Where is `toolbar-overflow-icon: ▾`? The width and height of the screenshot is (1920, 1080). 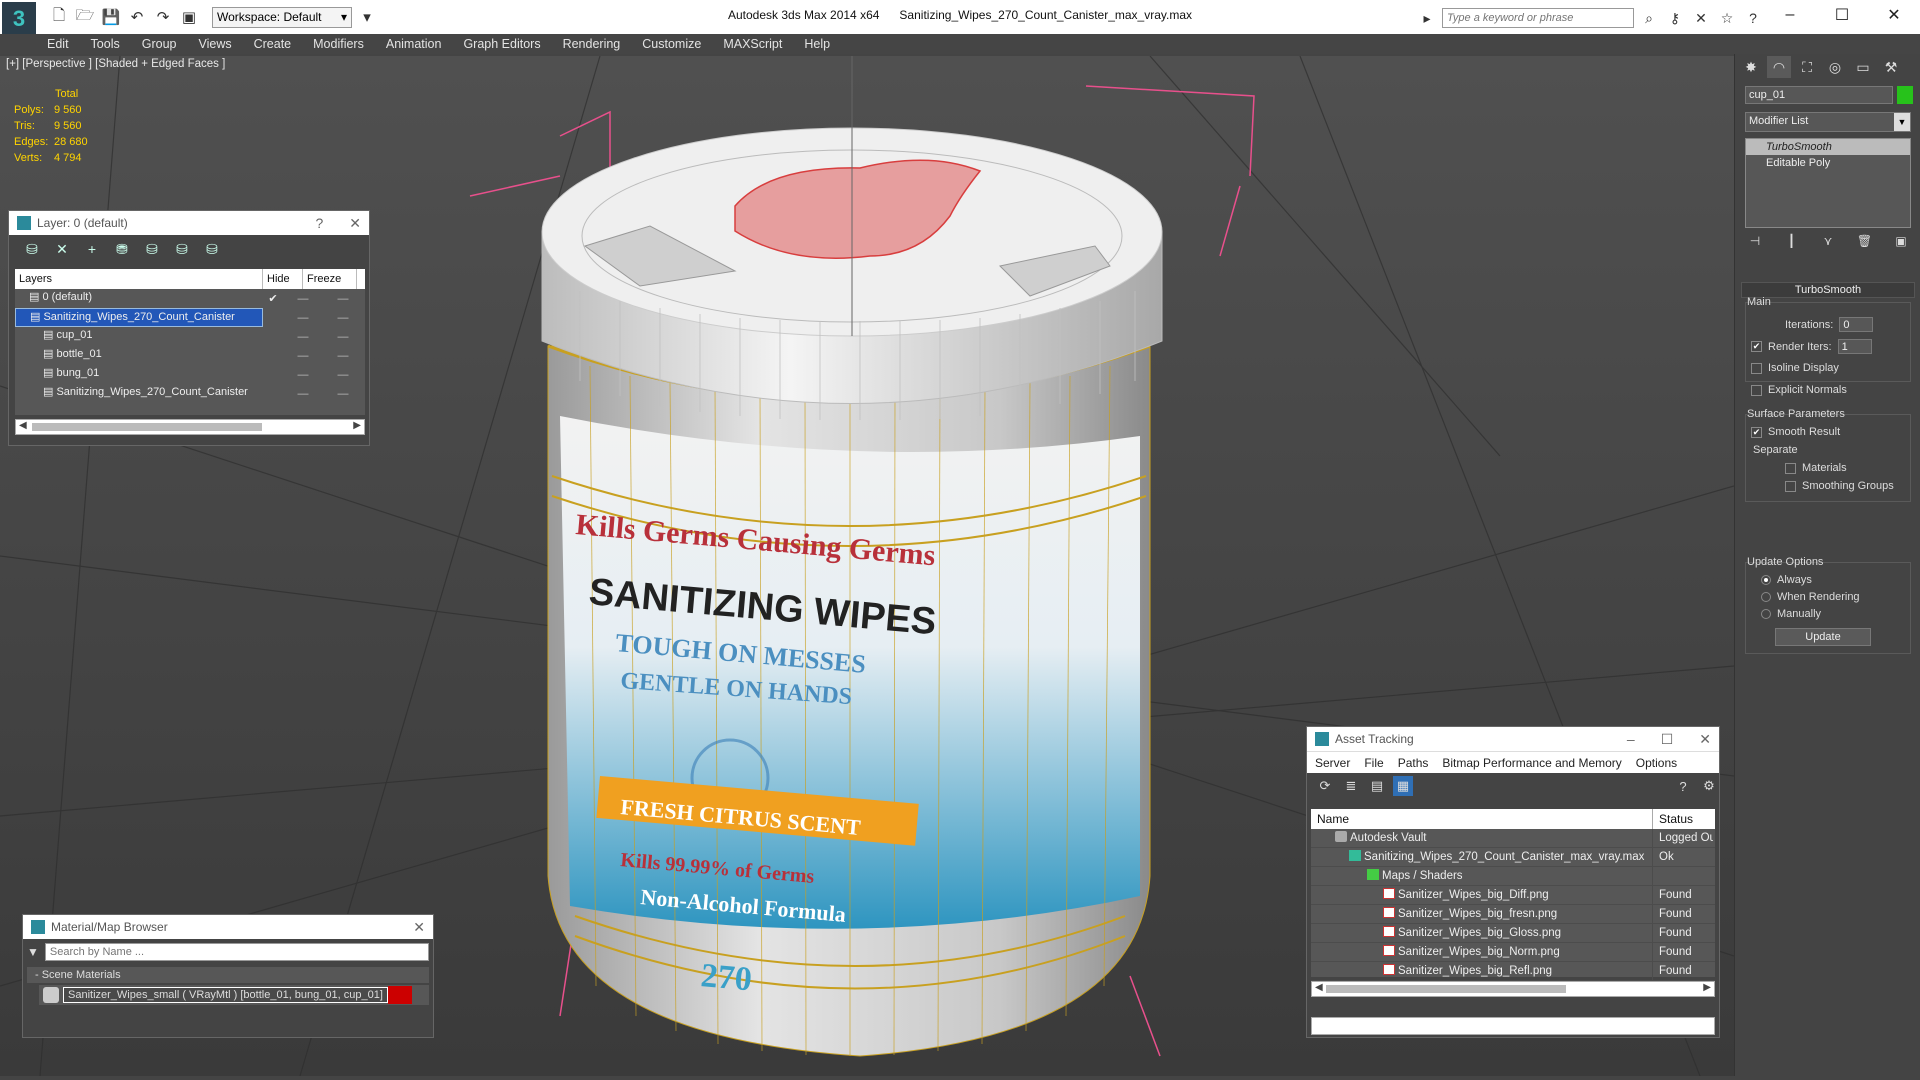 toolbar-overflow-icon: ▾ is located at coordinates (367, 17).